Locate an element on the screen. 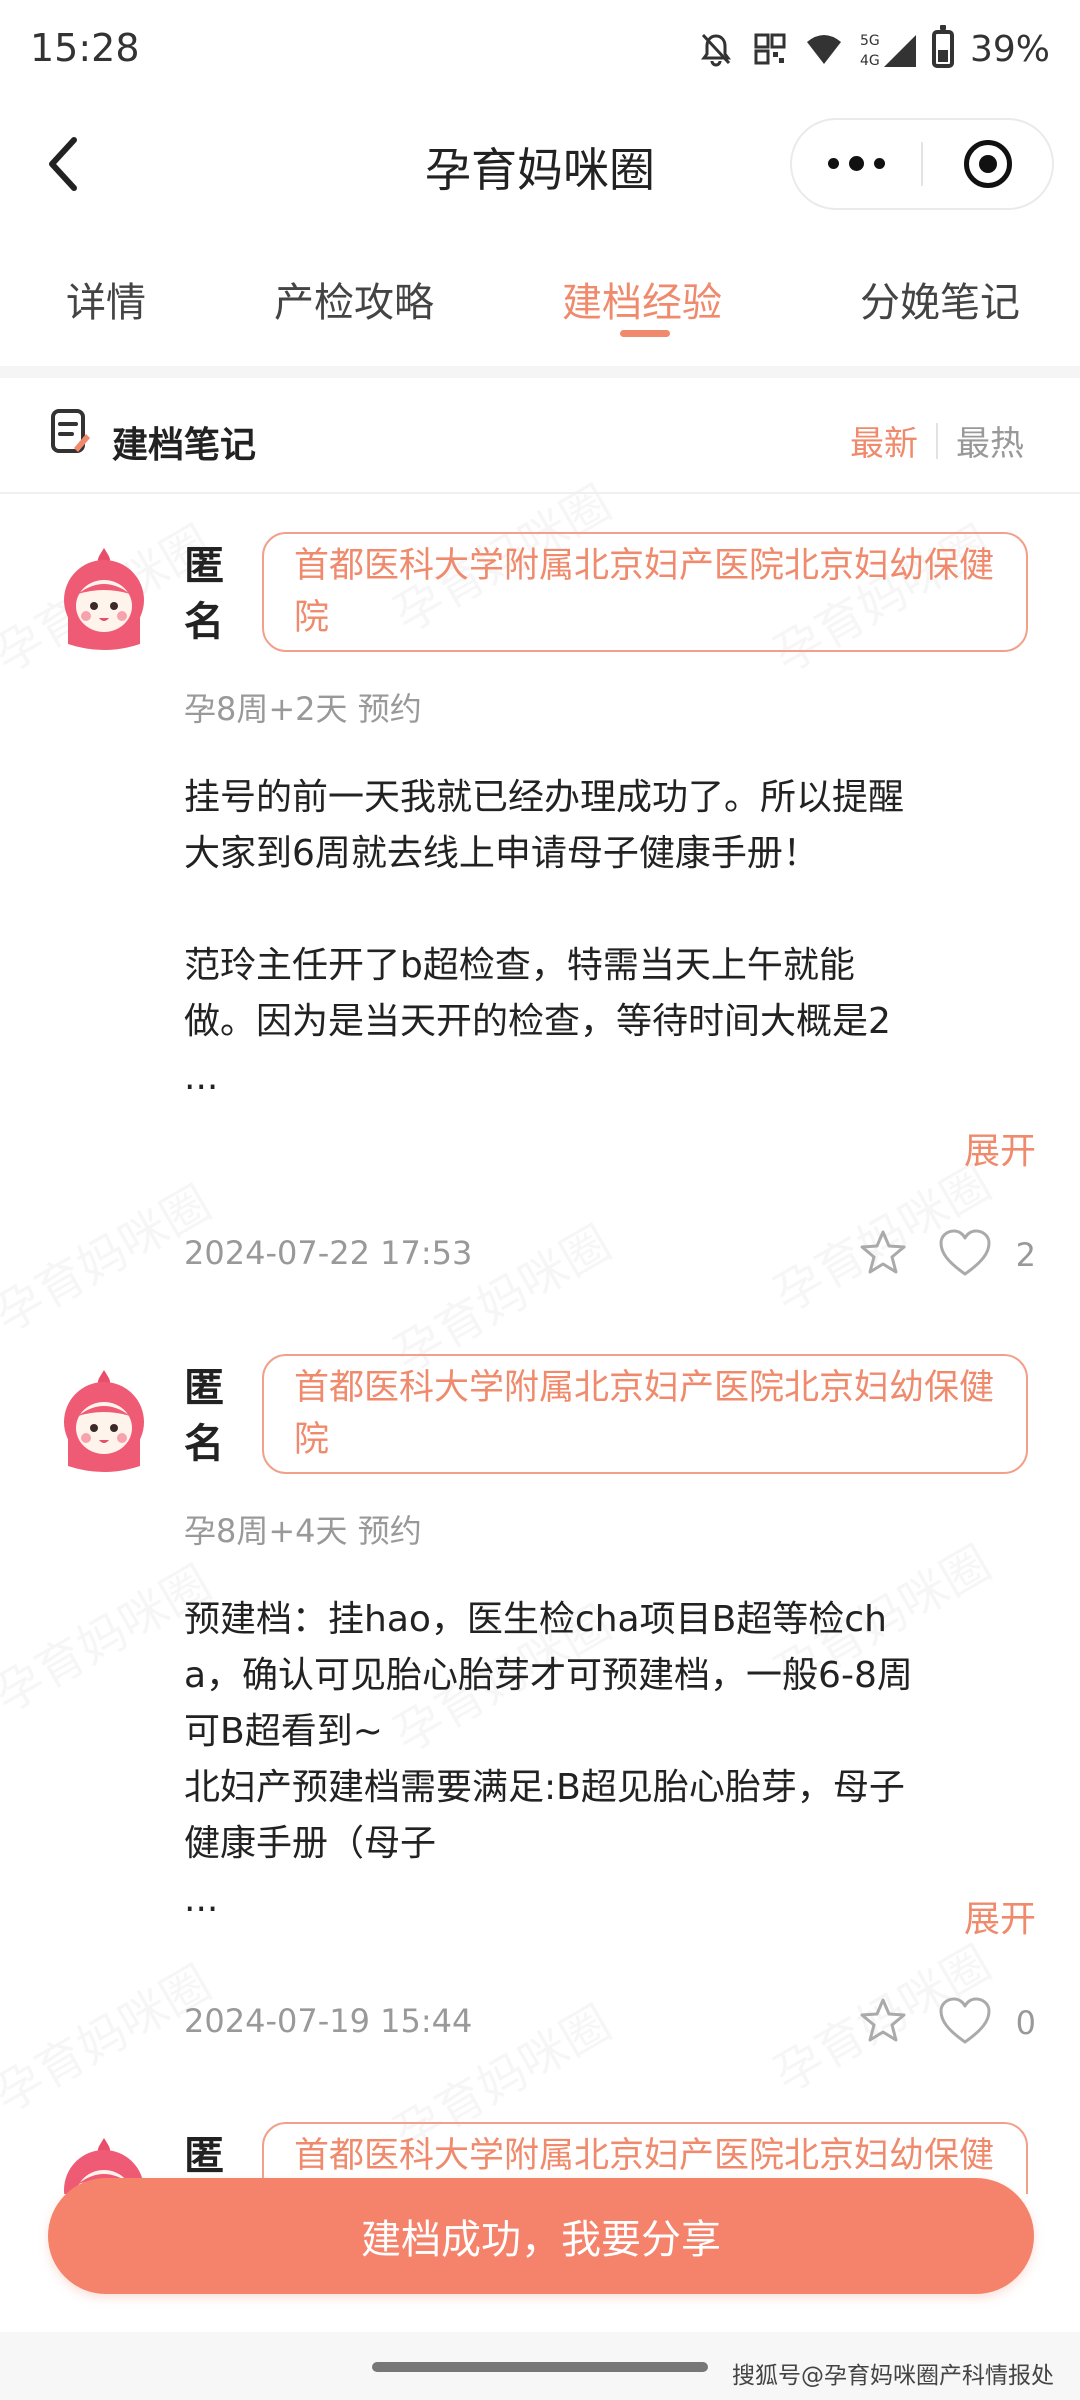  tab-checkup-guide: 产检攻略 is located at coordinates (354, 299).